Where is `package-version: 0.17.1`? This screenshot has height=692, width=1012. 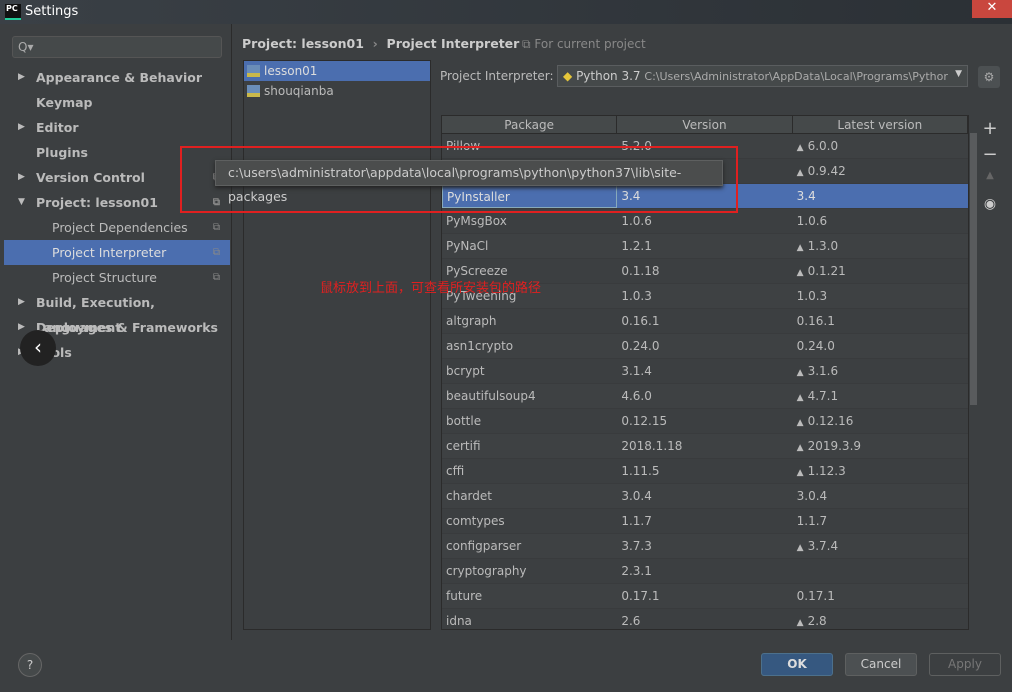 package-version: 0.17.1 is located at coordinates (640, 596).